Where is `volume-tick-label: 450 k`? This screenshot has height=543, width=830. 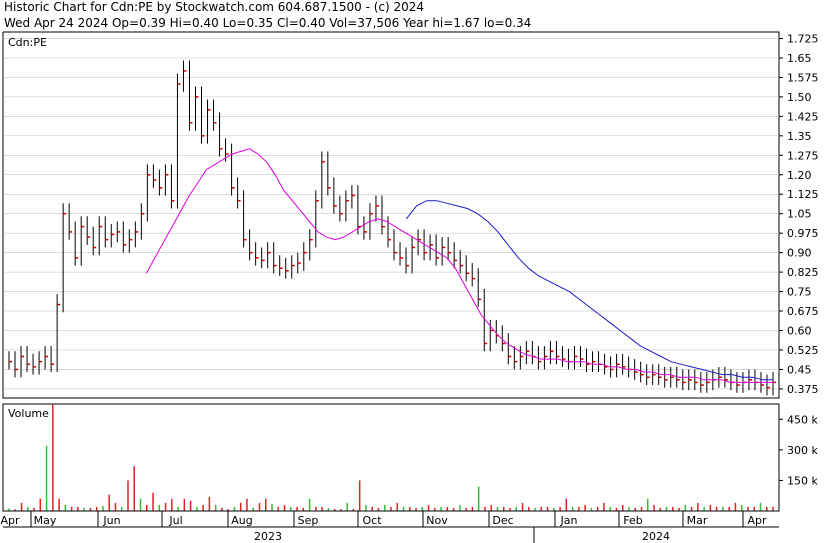 volume-tick-label: 450 k is located at coordinates (802, 419).